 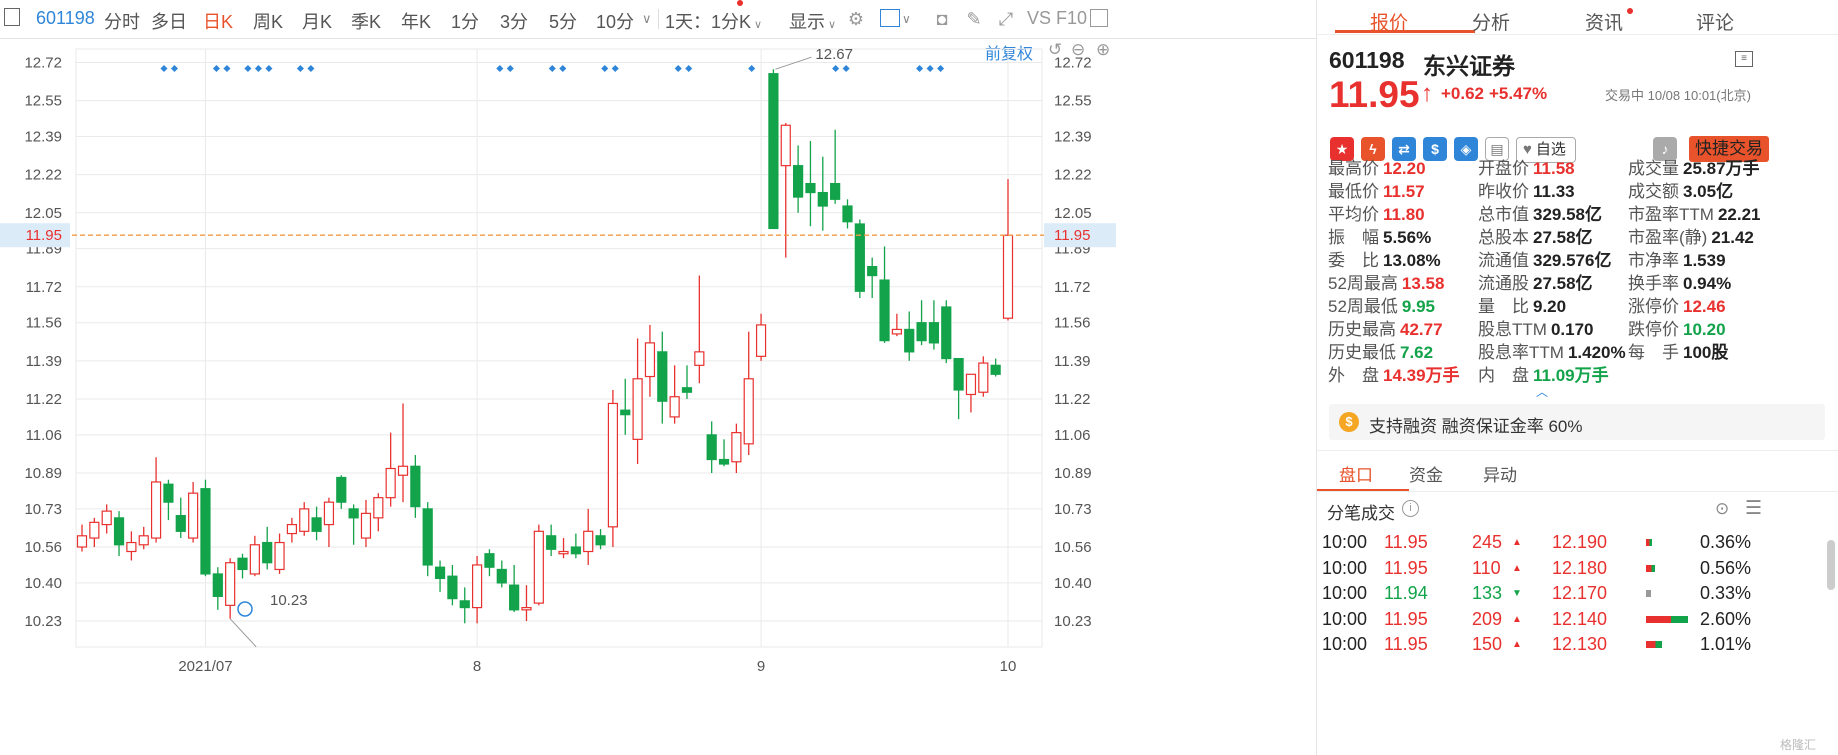 I want to click on subtab-anomaly: 异动, so click(x=1500, y=473).